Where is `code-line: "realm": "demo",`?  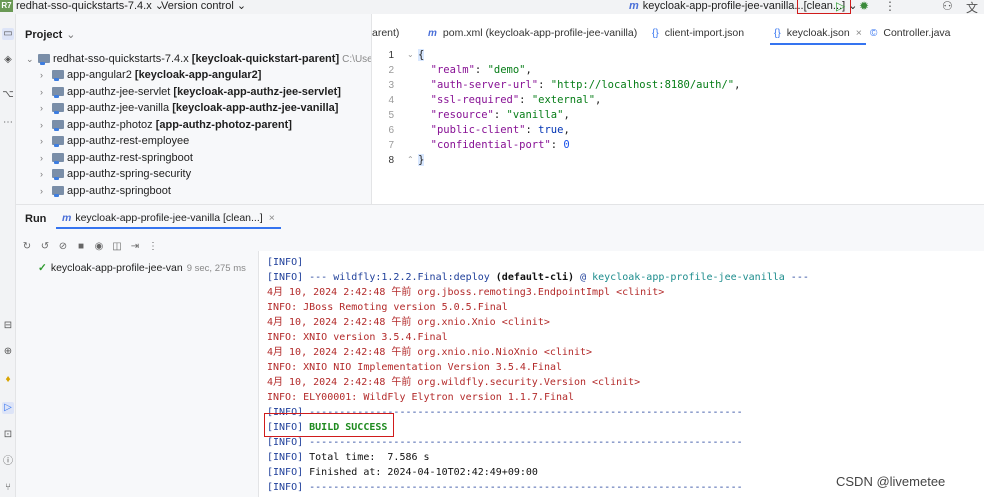
code-line: "realm": "demo", is located at coordinates (475, 70).